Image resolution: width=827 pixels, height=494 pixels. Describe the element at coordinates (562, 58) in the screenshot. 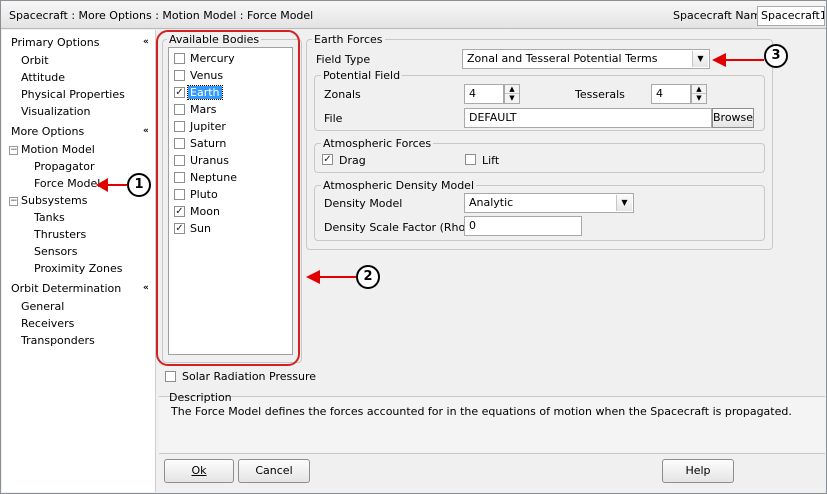

I see `field-type-value: Zonal and Tesseral Potential Terms` at that location.